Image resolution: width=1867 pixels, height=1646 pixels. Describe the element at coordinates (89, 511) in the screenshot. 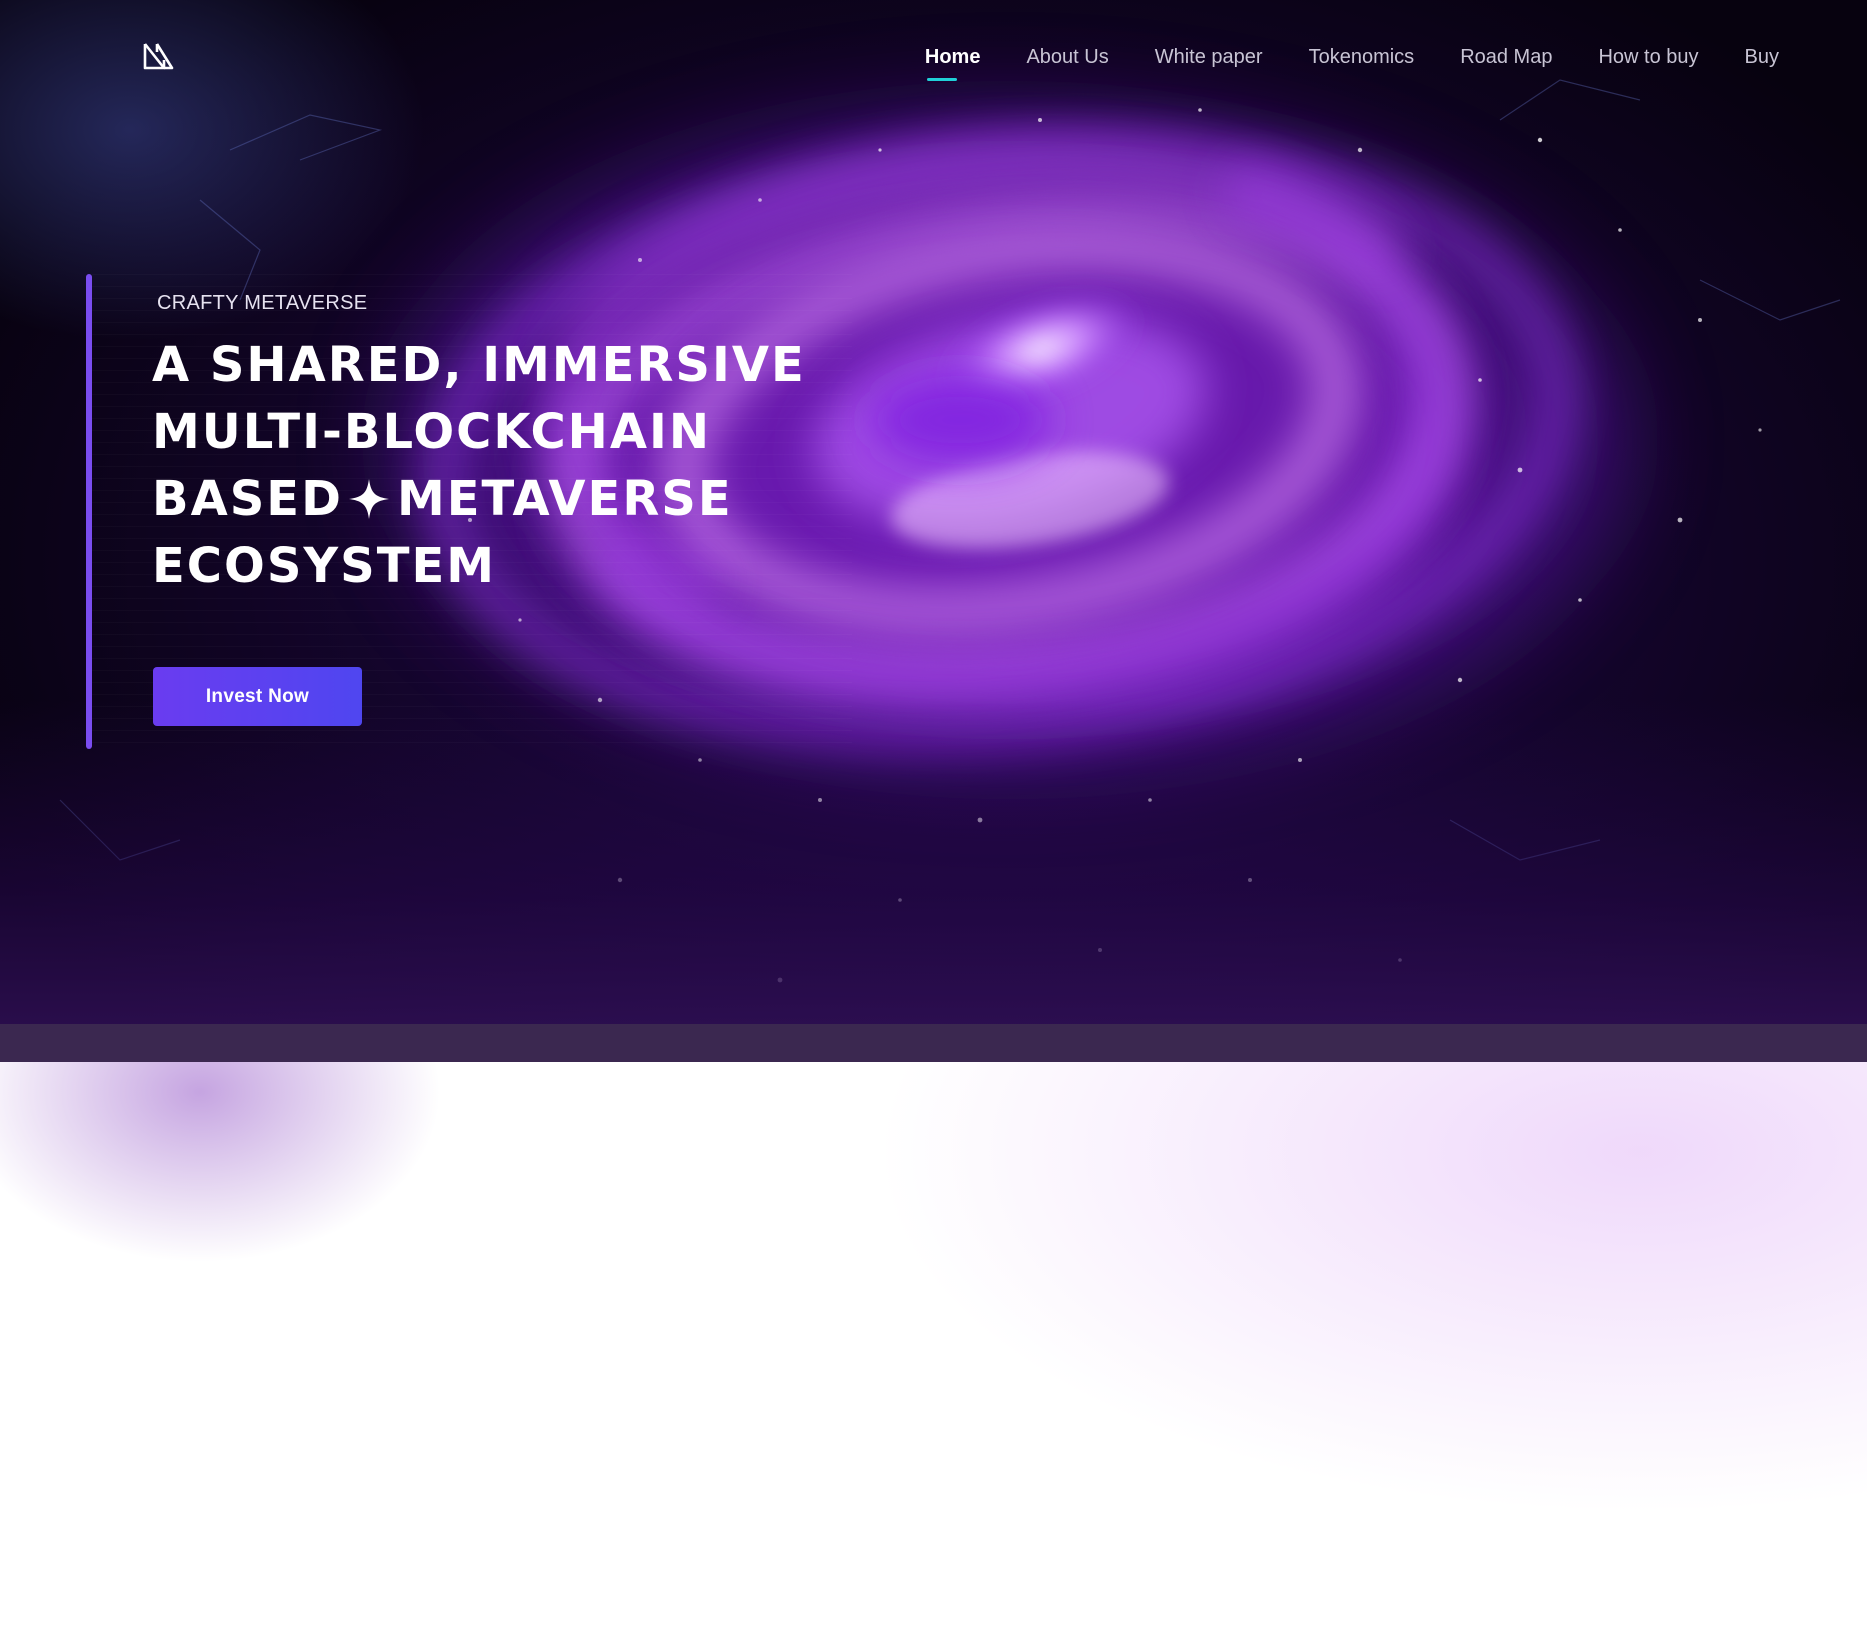

I see `hero-accent-bar` at that location.